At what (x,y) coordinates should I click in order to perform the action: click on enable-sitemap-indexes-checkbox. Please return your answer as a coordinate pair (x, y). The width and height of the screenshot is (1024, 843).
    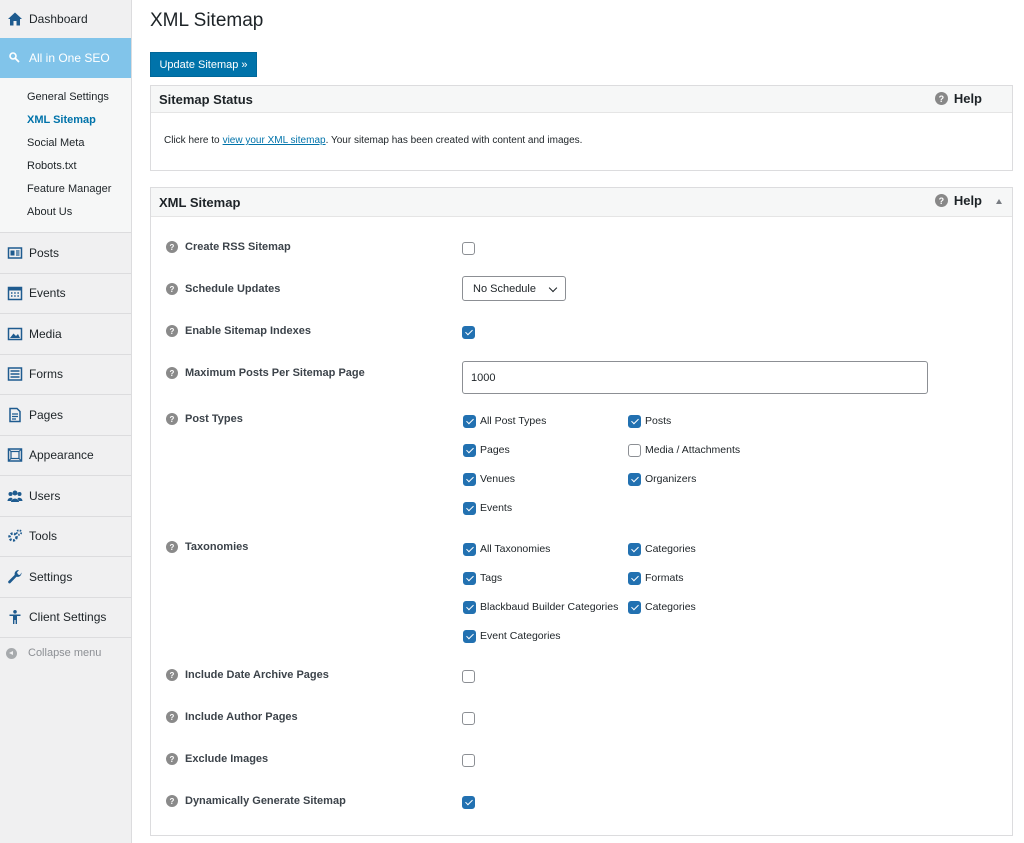
    Looking at the image, I should click on (468, 332).